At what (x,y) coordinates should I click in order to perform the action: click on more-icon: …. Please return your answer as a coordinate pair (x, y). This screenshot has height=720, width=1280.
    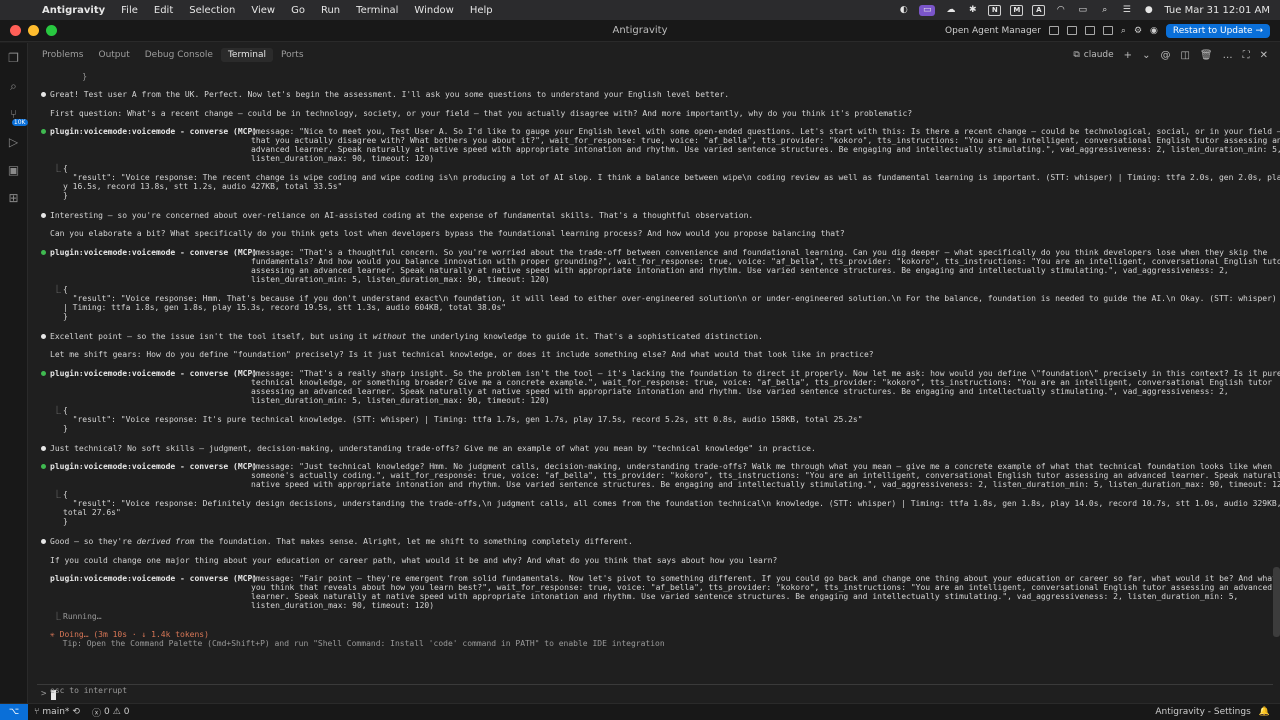
    Looking at the image, I should click on (1228, 55).